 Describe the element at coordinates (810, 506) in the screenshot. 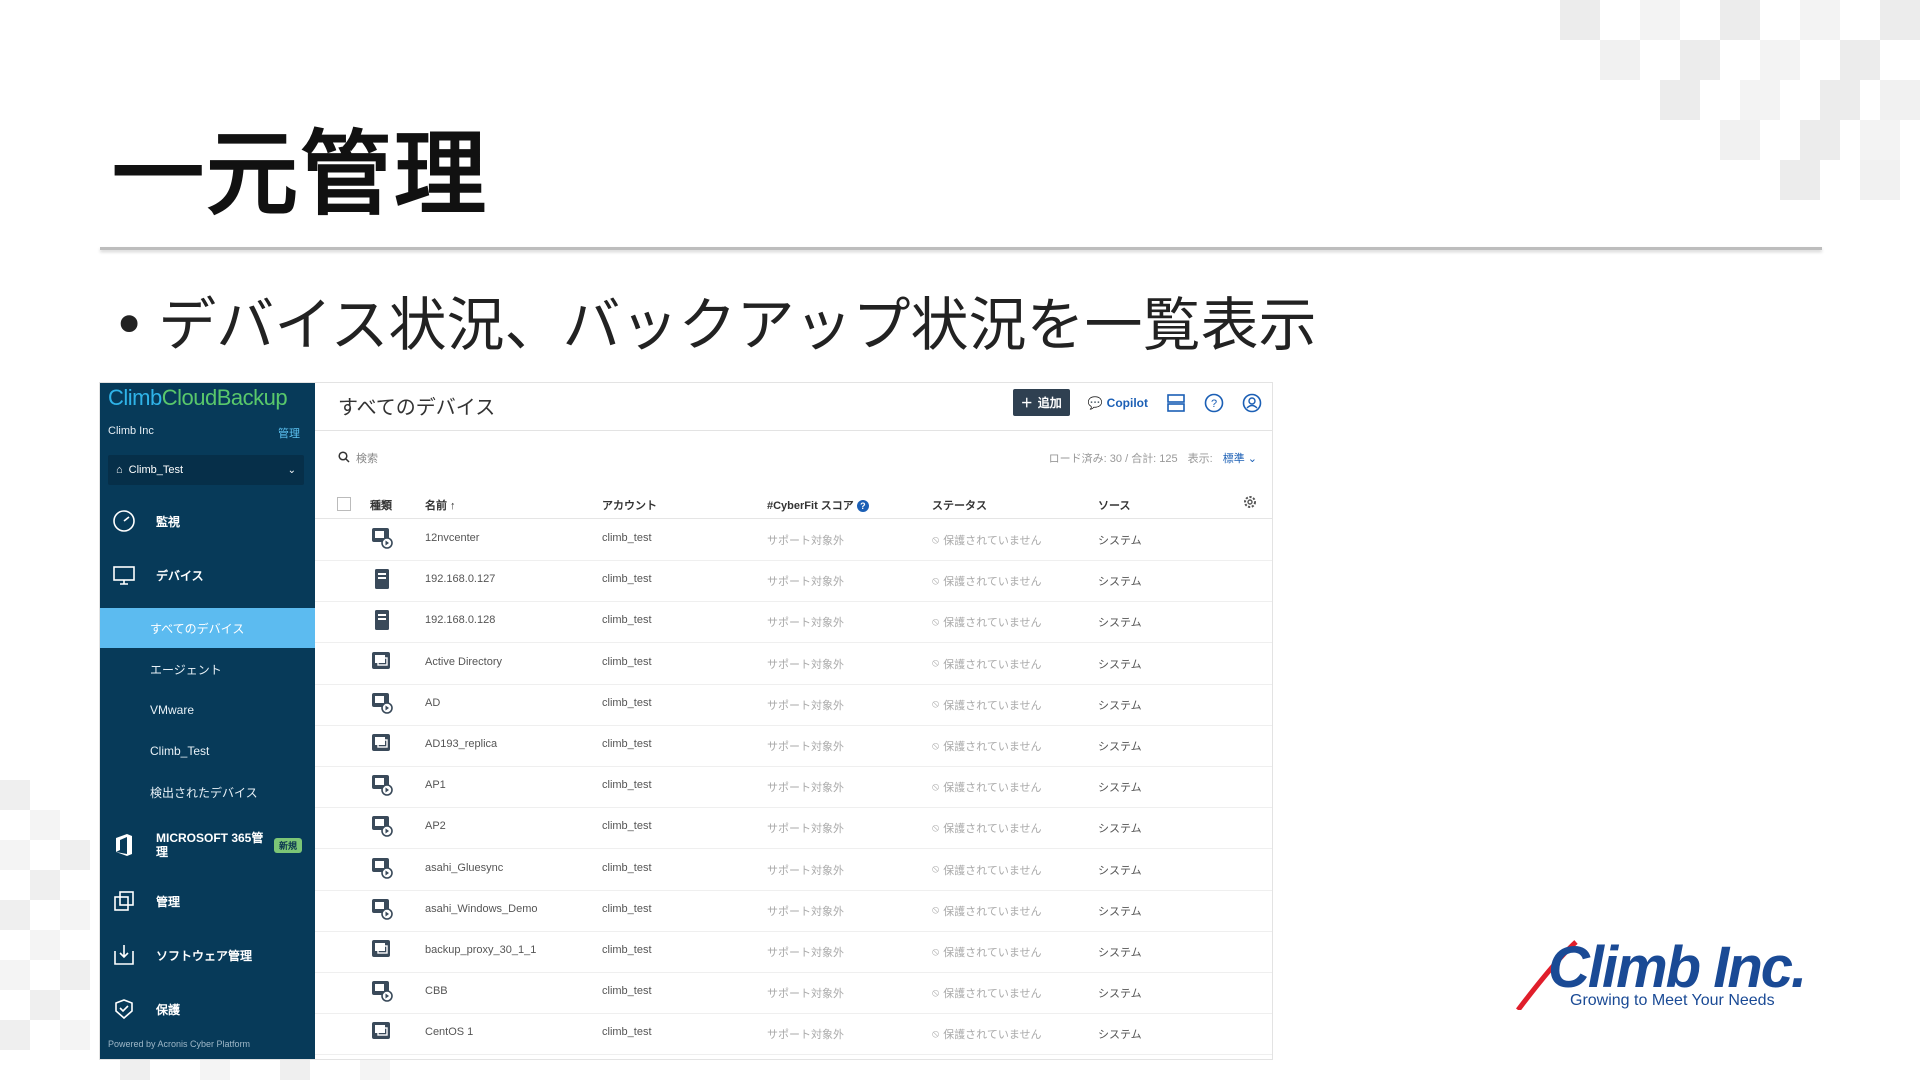

I see `col-cyberfit-label: #CyberFit スコア` at that location.